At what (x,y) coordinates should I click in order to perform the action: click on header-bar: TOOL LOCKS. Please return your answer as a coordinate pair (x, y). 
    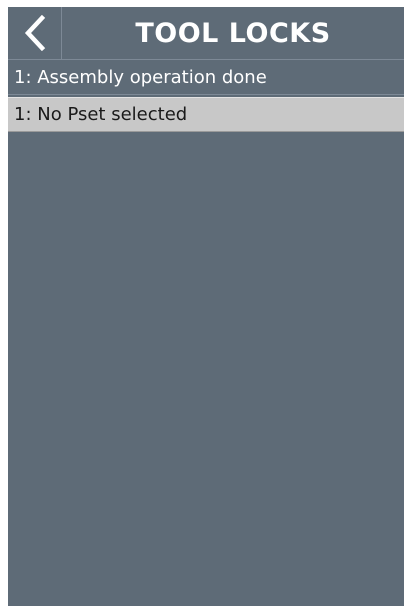
    Looking at the image, I should click on (206, 33).